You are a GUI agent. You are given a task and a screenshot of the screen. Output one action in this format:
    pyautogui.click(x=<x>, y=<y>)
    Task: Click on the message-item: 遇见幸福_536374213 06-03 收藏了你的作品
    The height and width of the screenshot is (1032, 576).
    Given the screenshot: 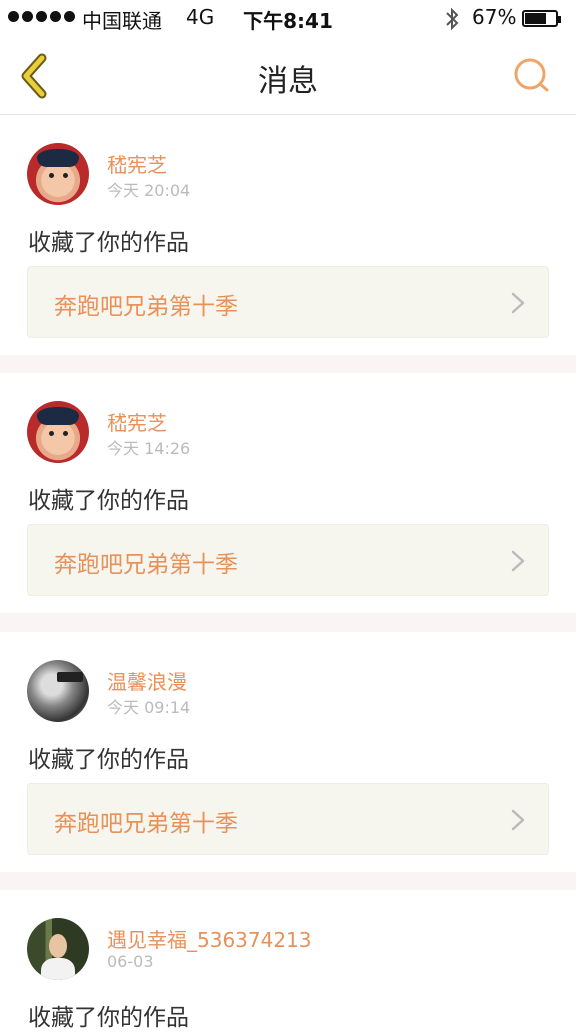 What is the action you would take?
    pyautogui.click(x=288, y=960)
    